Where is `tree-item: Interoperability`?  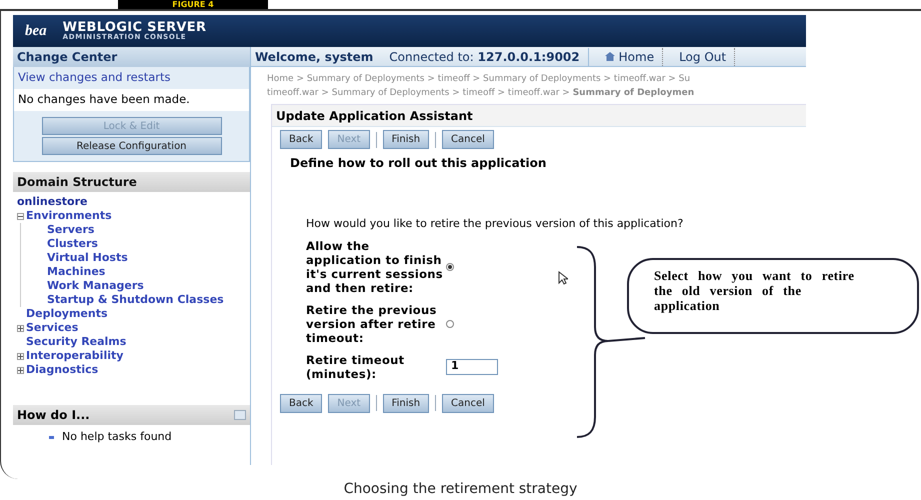
tree-item: Interoperability is located at coordinates (75, 356).